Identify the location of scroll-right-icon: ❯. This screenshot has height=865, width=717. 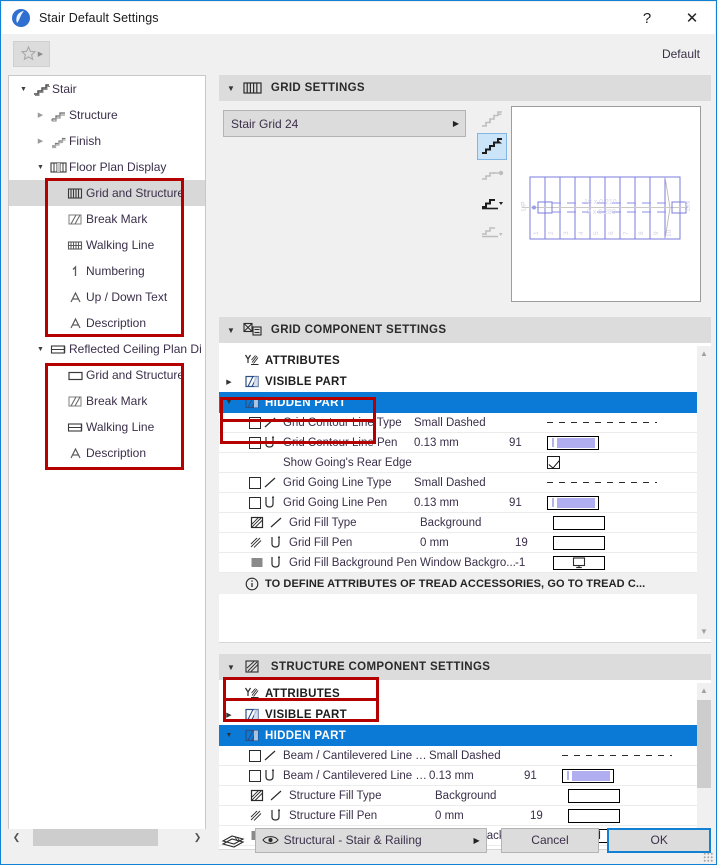
(197, 837).